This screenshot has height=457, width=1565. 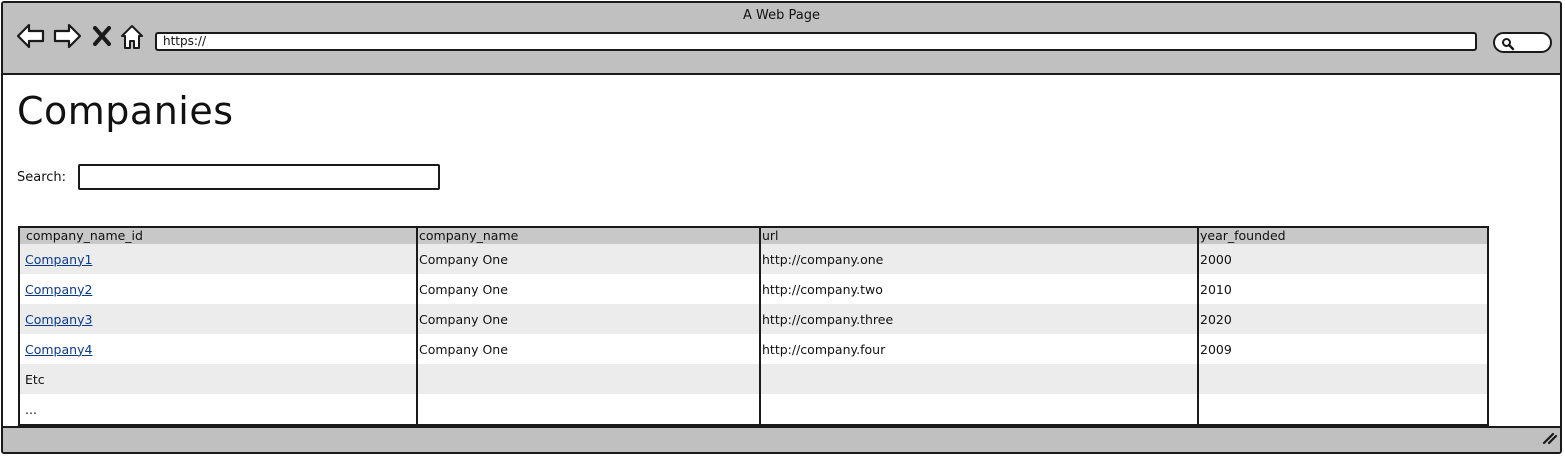 I want to click on year-founded-cell: 2010, so click(x=1342, y=289).